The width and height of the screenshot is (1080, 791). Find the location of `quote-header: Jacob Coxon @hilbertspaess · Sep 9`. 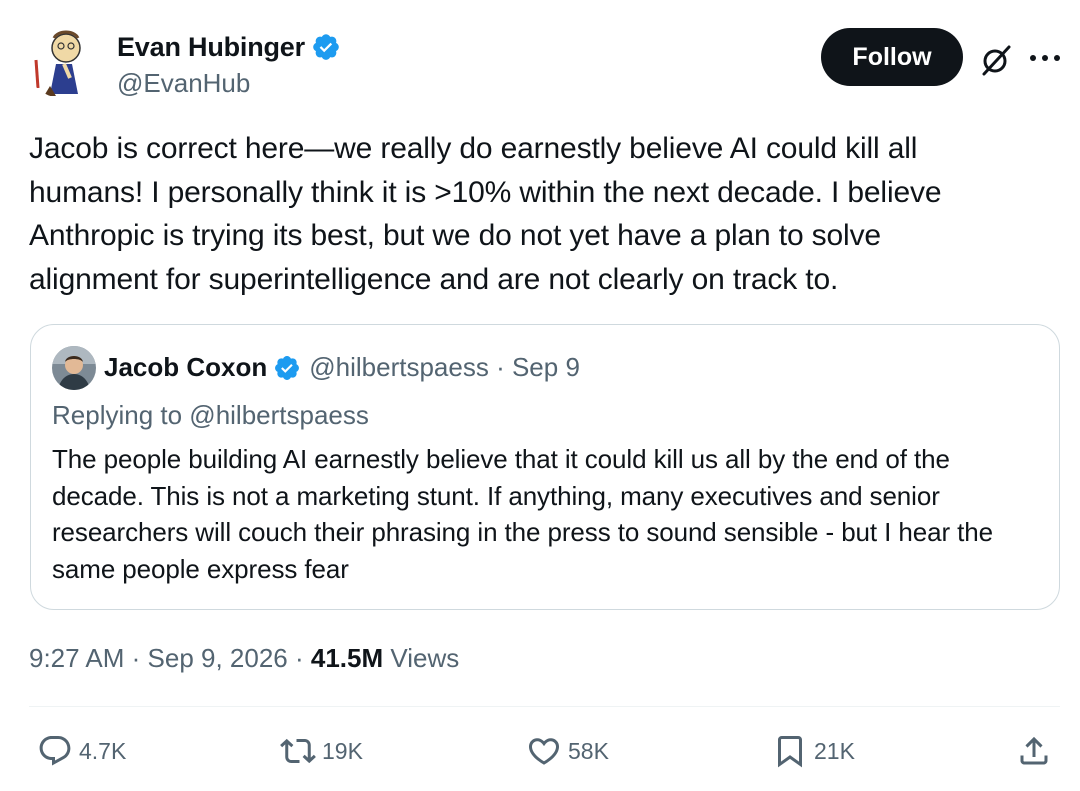

quote-header: Jacob Coxon @hilbertspaess · Sep 9 is located at coordinates (342, 367).